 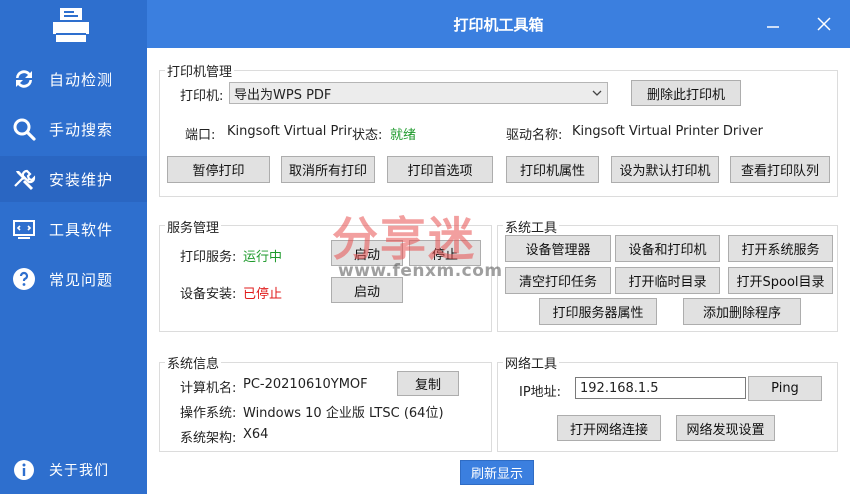 I want to click on os-label: 操作系统:, so click(x=208, y=413).